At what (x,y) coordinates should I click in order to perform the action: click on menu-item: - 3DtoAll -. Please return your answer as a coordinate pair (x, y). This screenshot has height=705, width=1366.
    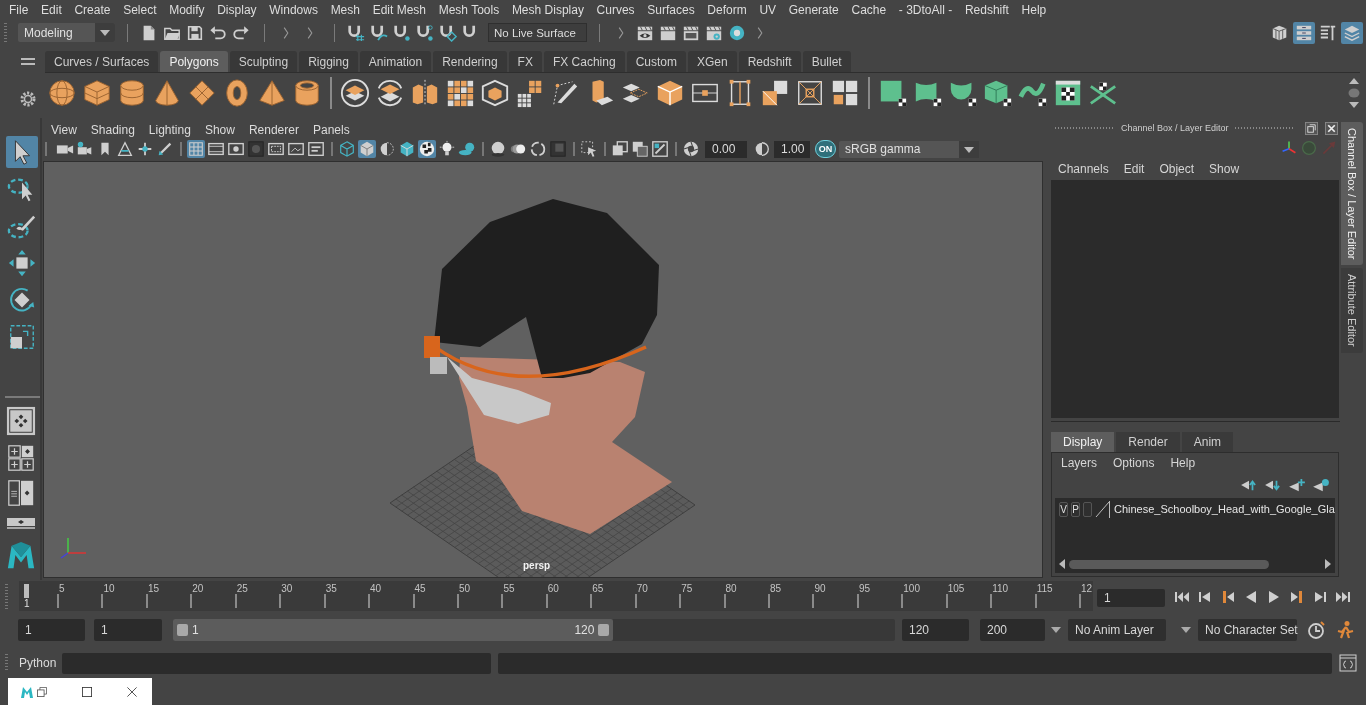
    Looking at the image, I should click on (925, 10).